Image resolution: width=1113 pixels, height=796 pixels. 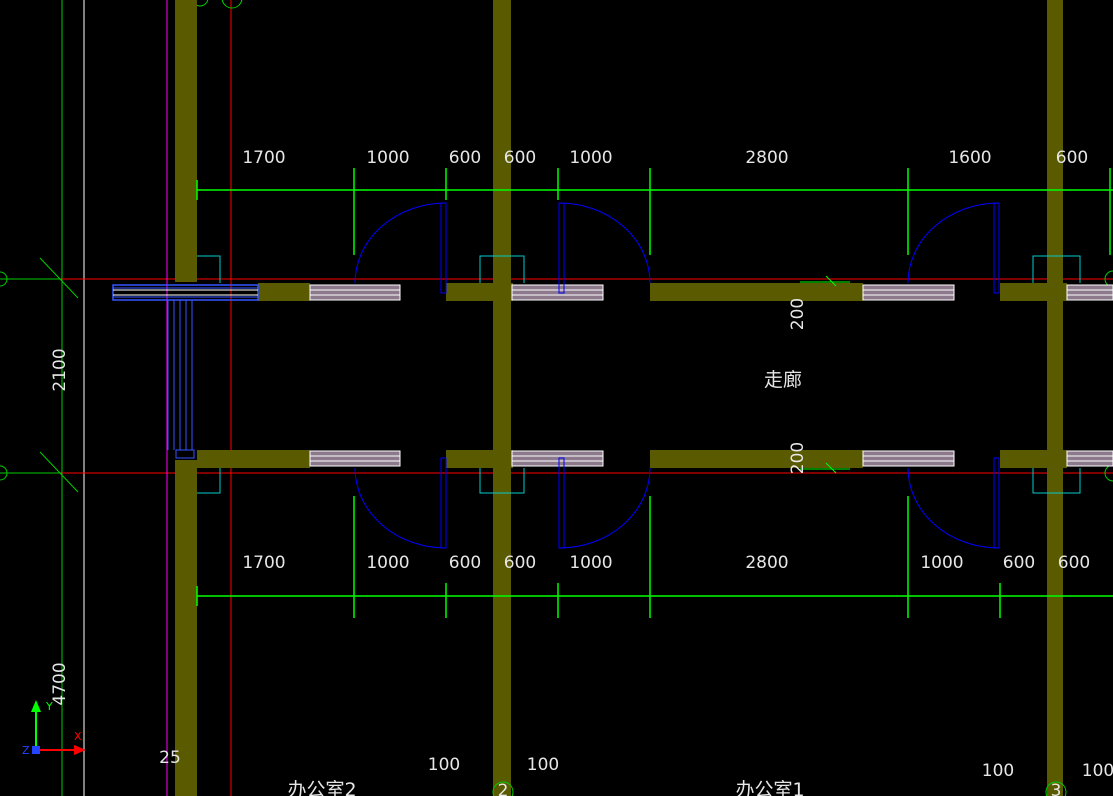 I want to click on small-number: 25, so click(x=170, y=758).